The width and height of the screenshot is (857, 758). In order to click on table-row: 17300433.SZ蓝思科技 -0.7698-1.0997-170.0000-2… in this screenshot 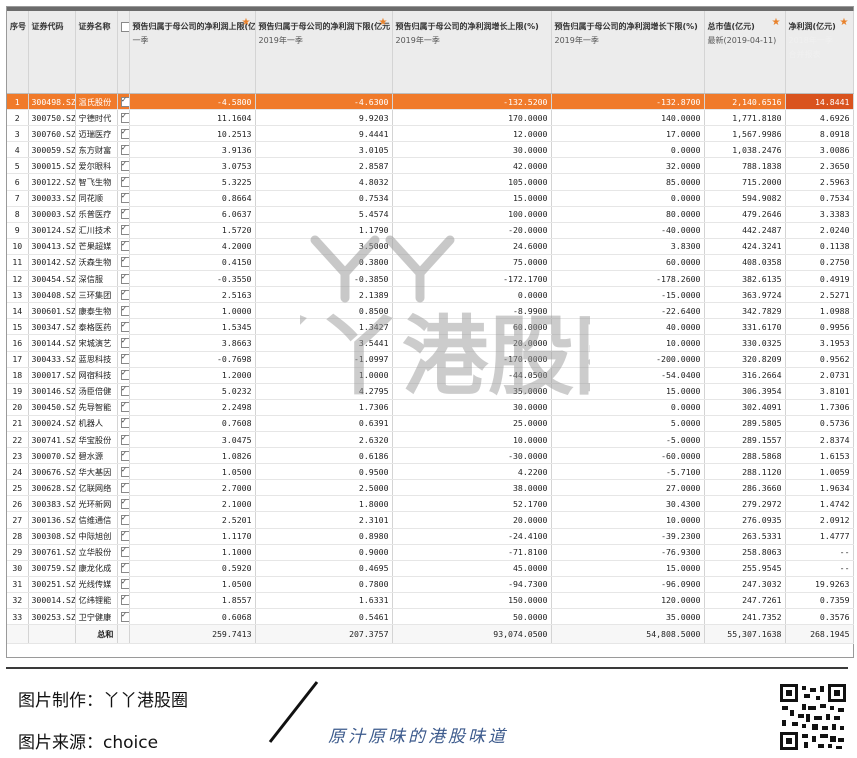, I will do `click(430, 359)`.